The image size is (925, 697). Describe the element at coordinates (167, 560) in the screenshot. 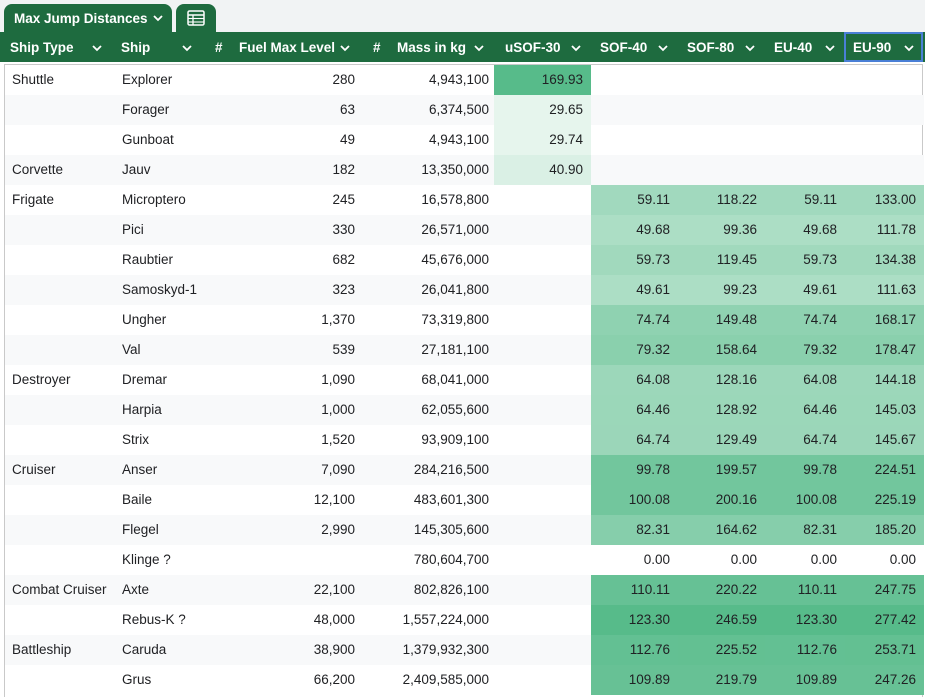

I see `cell-ship: Klinge ?` at that location.